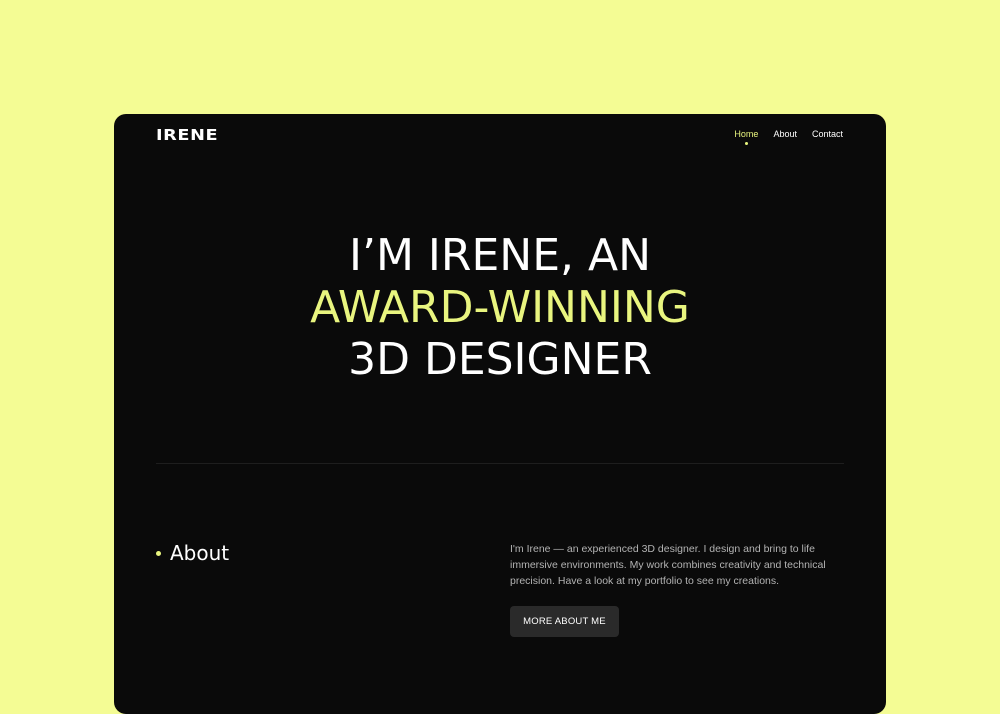 The height and width of the screenshot is (714, 1000). I want to click on logo: IRENE, so click(187, 135).